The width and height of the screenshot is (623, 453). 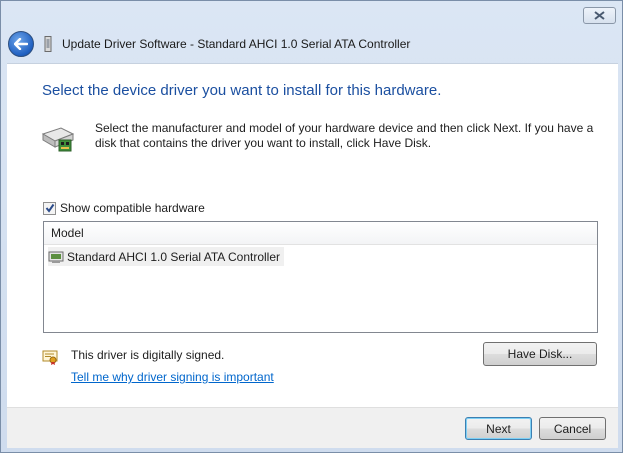 I want to click on driver-icon, so click(x=56, y=257).